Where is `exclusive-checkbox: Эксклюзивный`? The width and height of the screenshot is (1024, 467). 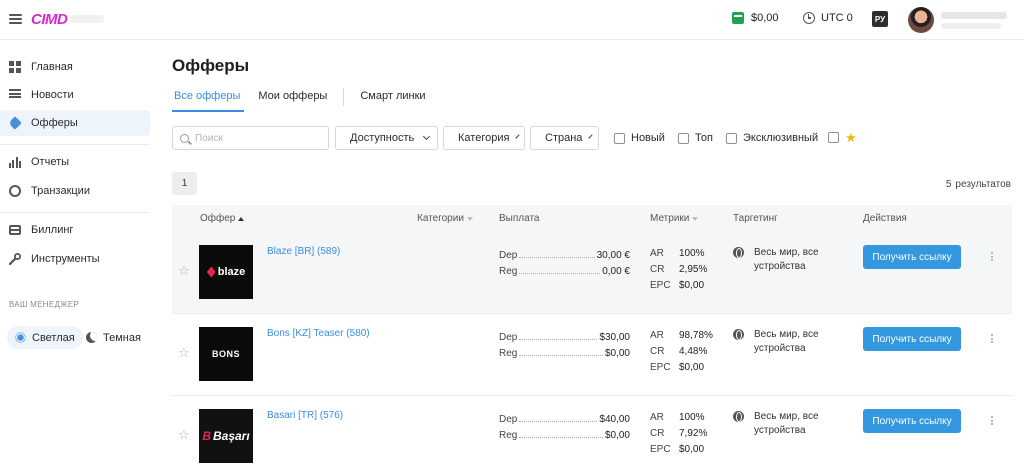
exclusive-checkbox: Эксклюзивный is located at coordinates (772, 138).